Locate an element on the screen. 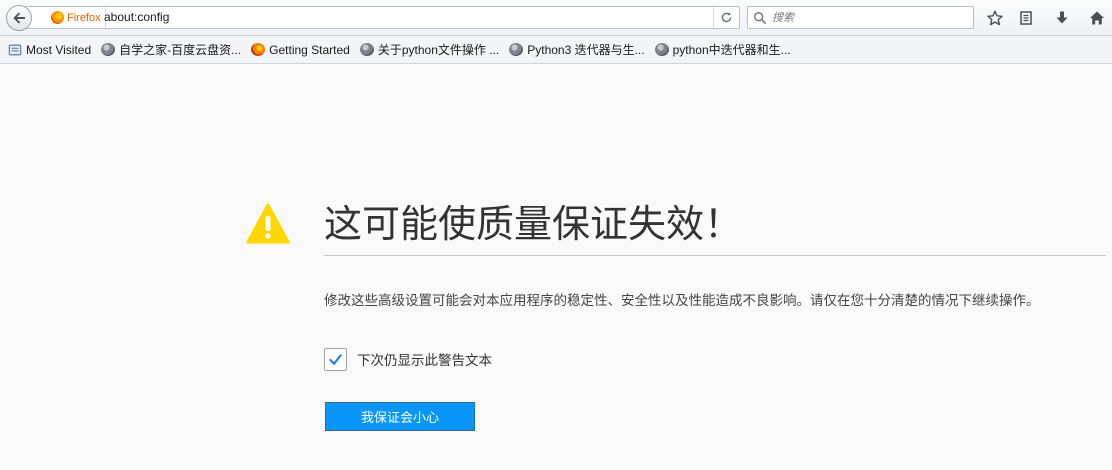 Image resolution: width=1112 pixels, height=470 pixels. star-icon is located at coordinates (995, 18).